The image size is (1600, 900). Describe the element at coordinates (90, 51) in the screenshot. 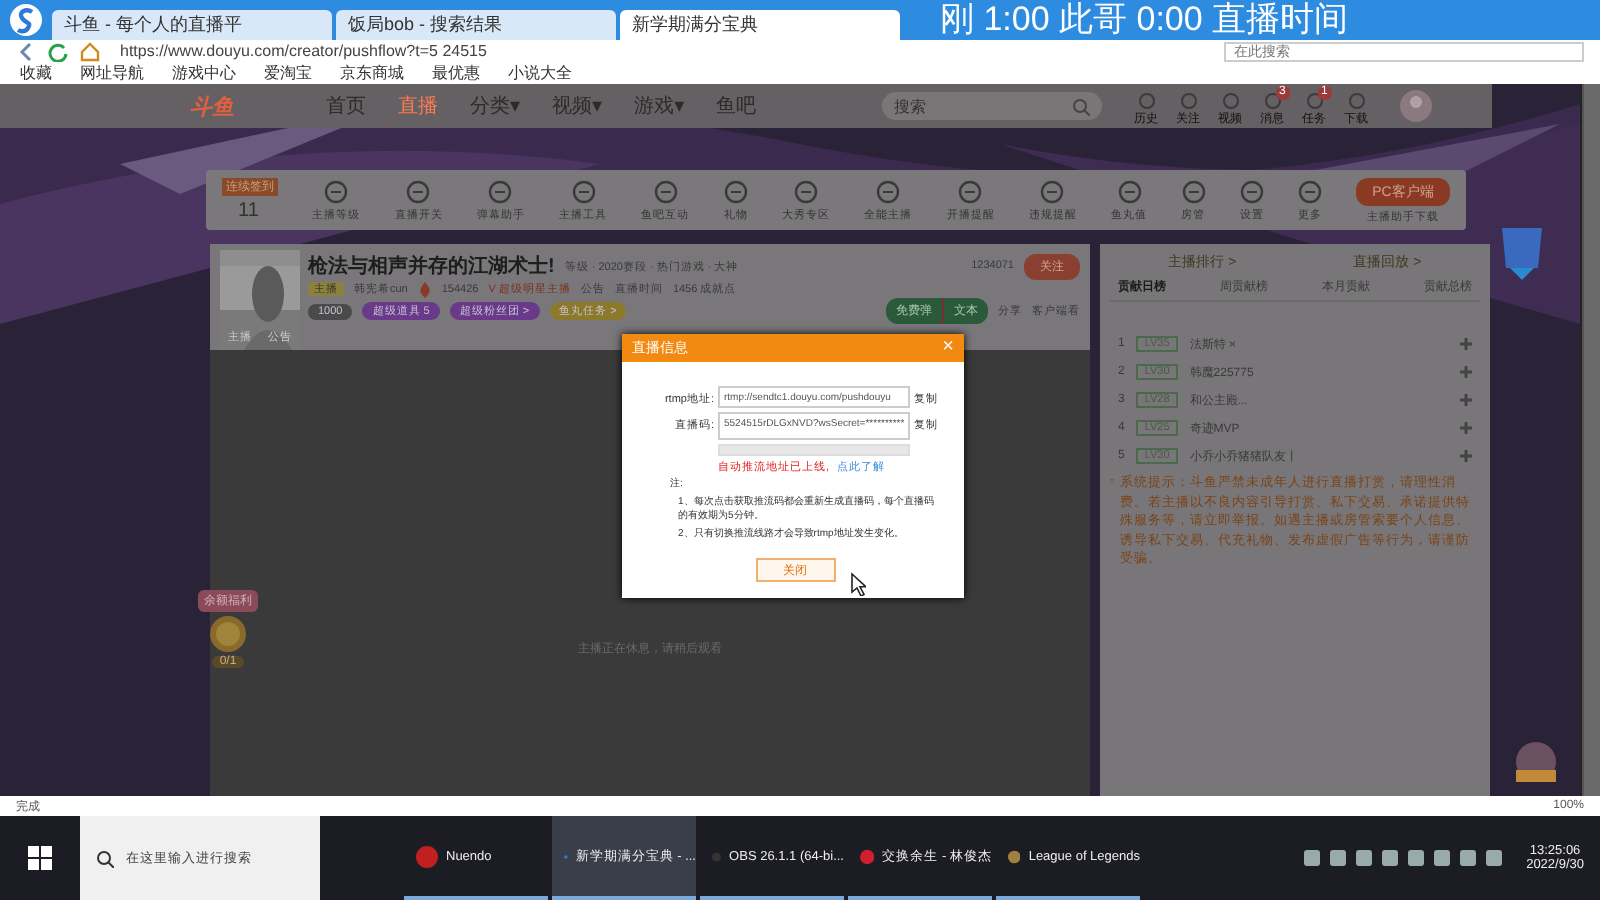

I see `home-icon` at that location.